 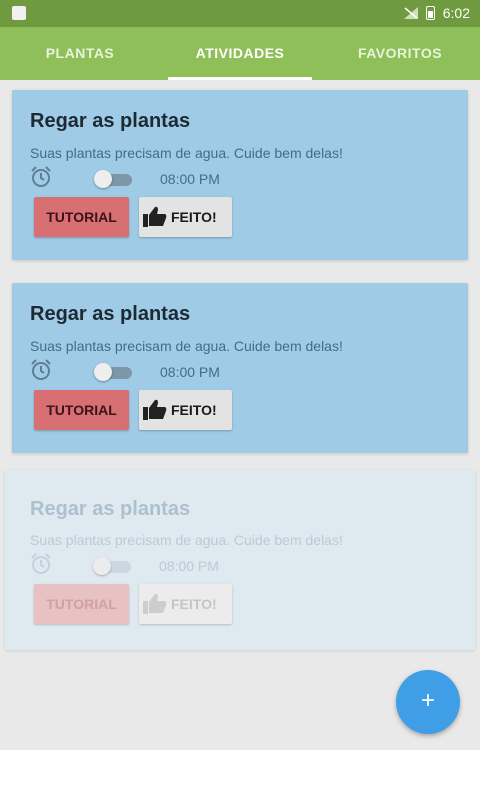 I want to click on battery-icon, so click(x=430, y=13).